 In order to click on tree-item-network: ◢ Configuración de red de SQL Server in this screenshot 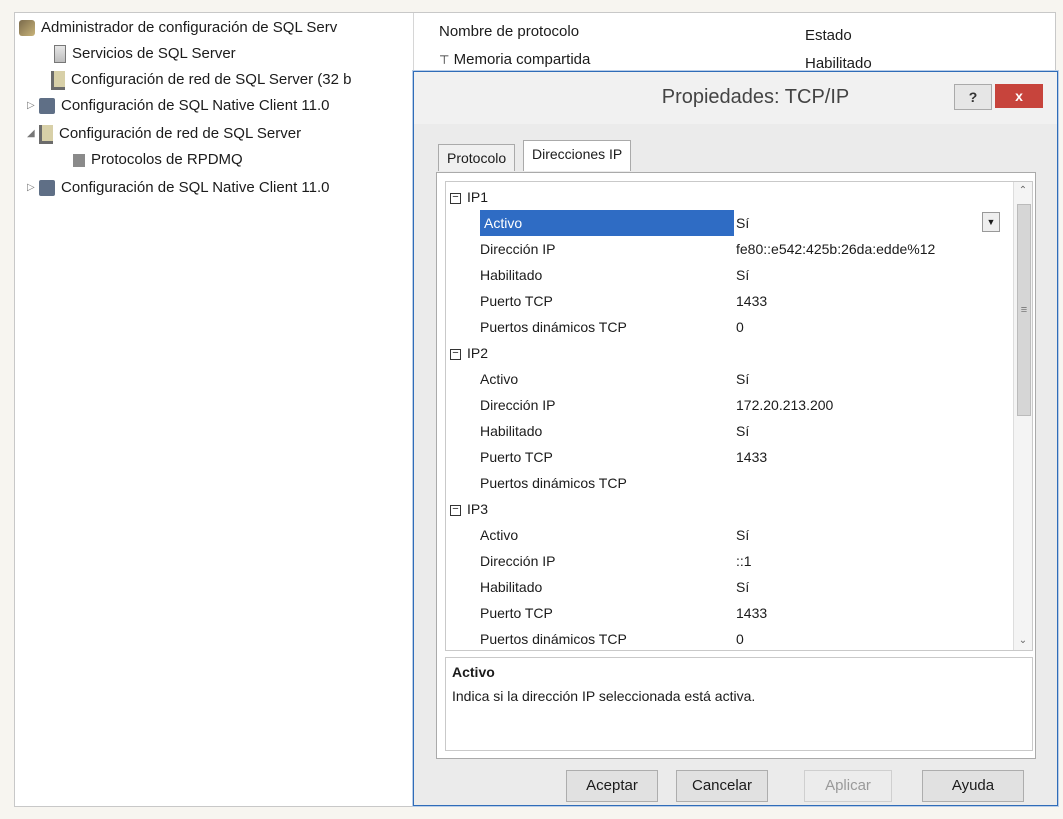, I will do `click(164, 134)`.